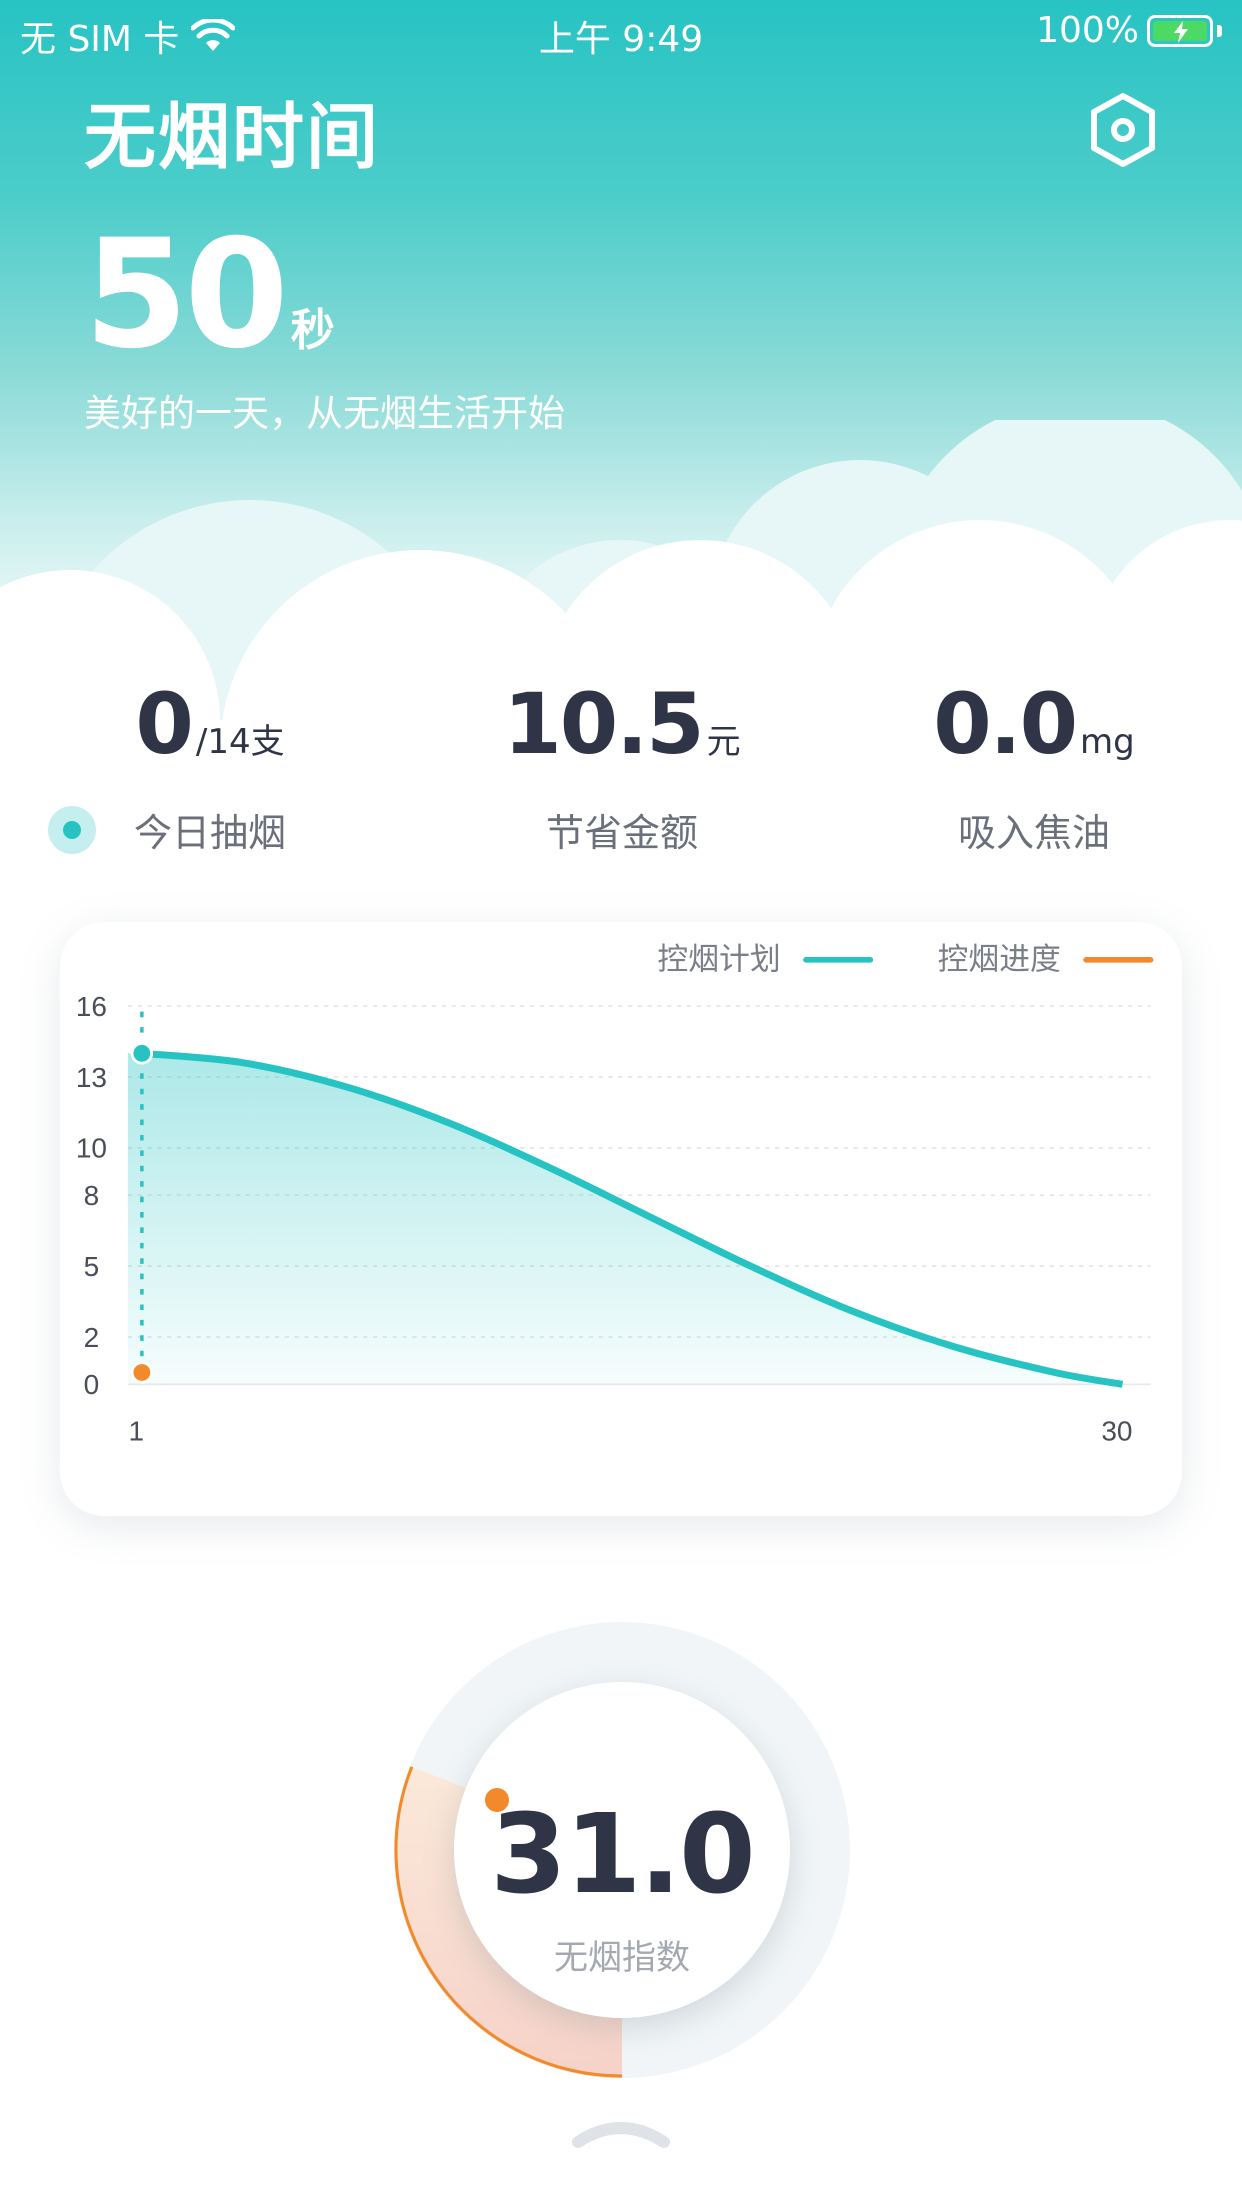 This screenshot has height=2208, width=1242. I want to click on charging-bolt-icon, so click(1181, 31).